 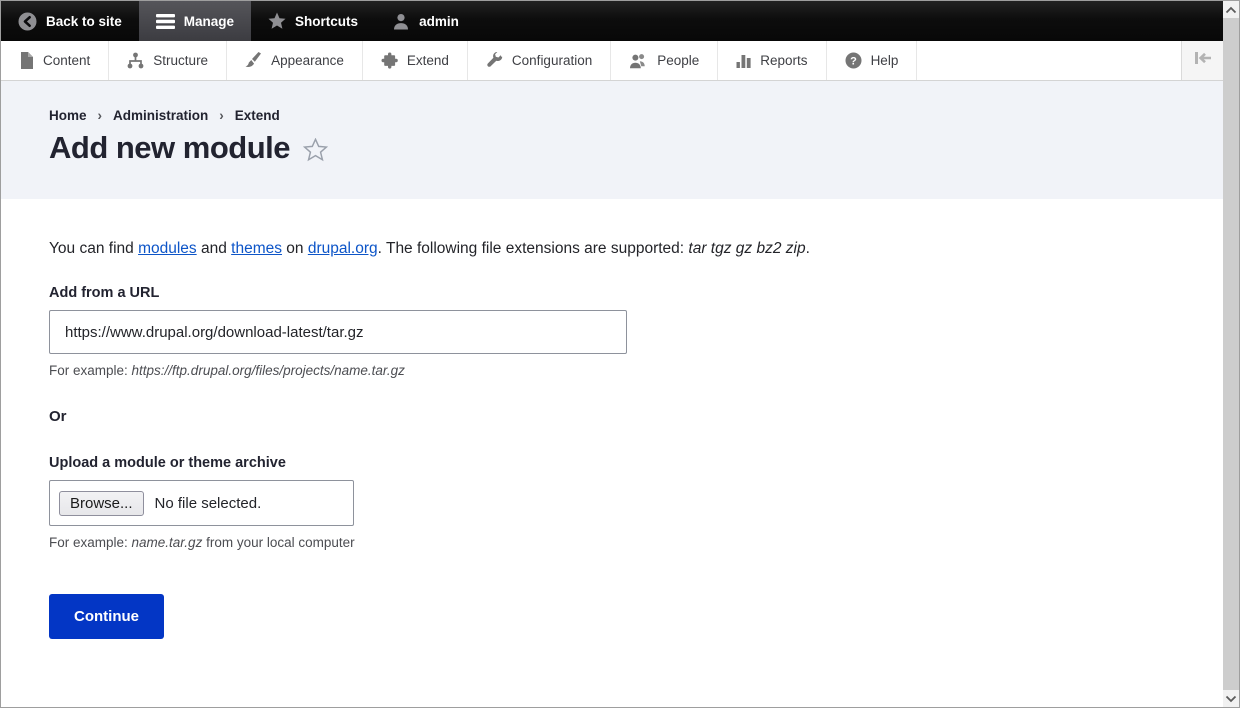 What do you see at coordinates (26, 60) in the screenshot?
I see `document-icon` at bounding box center [26, 60].